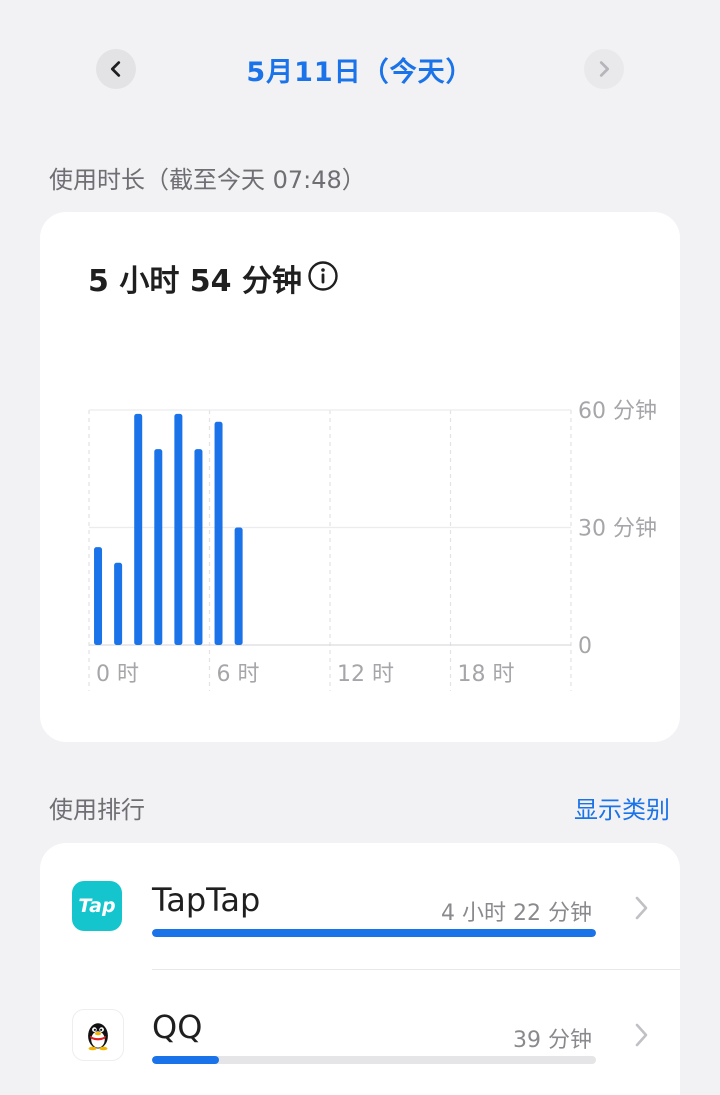 Image resolution: width=720 pixels, height=1095 pixels. Describe the element at coordinates (177, 1027) in the screenshot. I see `app-name: QQ` at that location.